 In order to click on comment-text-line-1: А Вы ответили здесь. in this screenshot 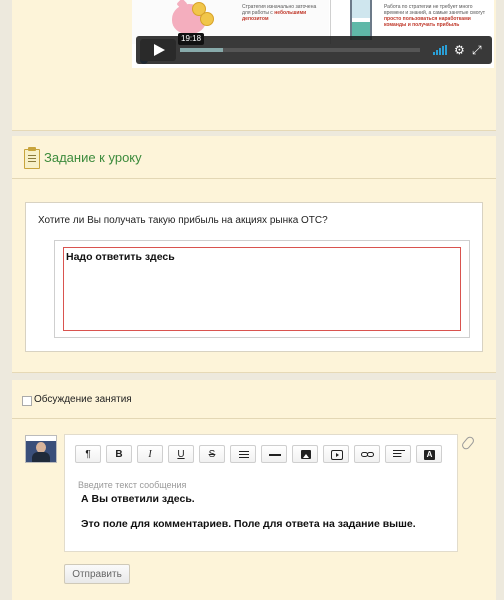, I will do `click(138, 499)`.